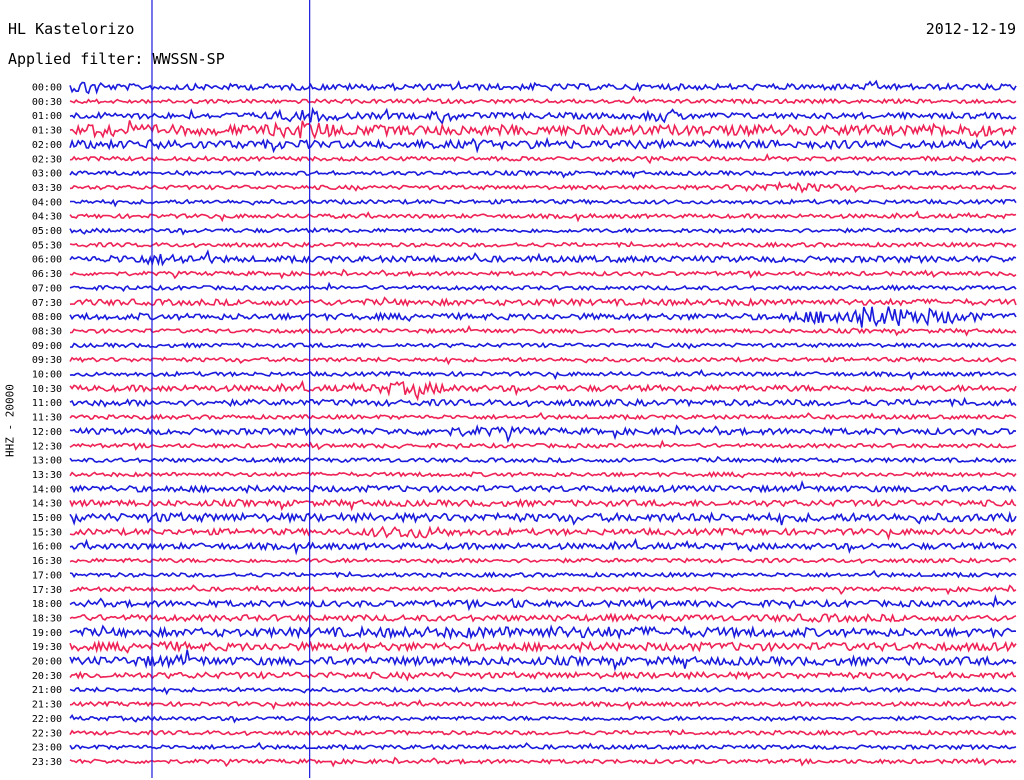 The width and height of the screenshot is (1024, 780). I want to click on time-tick-label: 01:30, so click(47, 131).